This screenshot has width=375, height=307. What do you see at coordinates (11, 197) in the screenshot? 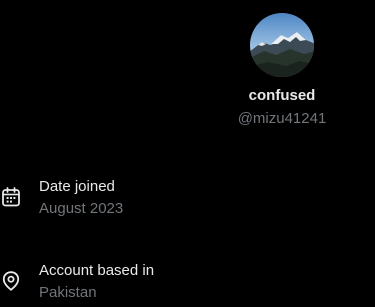
I see `calendar-icon` at bounding box center [11, 197].